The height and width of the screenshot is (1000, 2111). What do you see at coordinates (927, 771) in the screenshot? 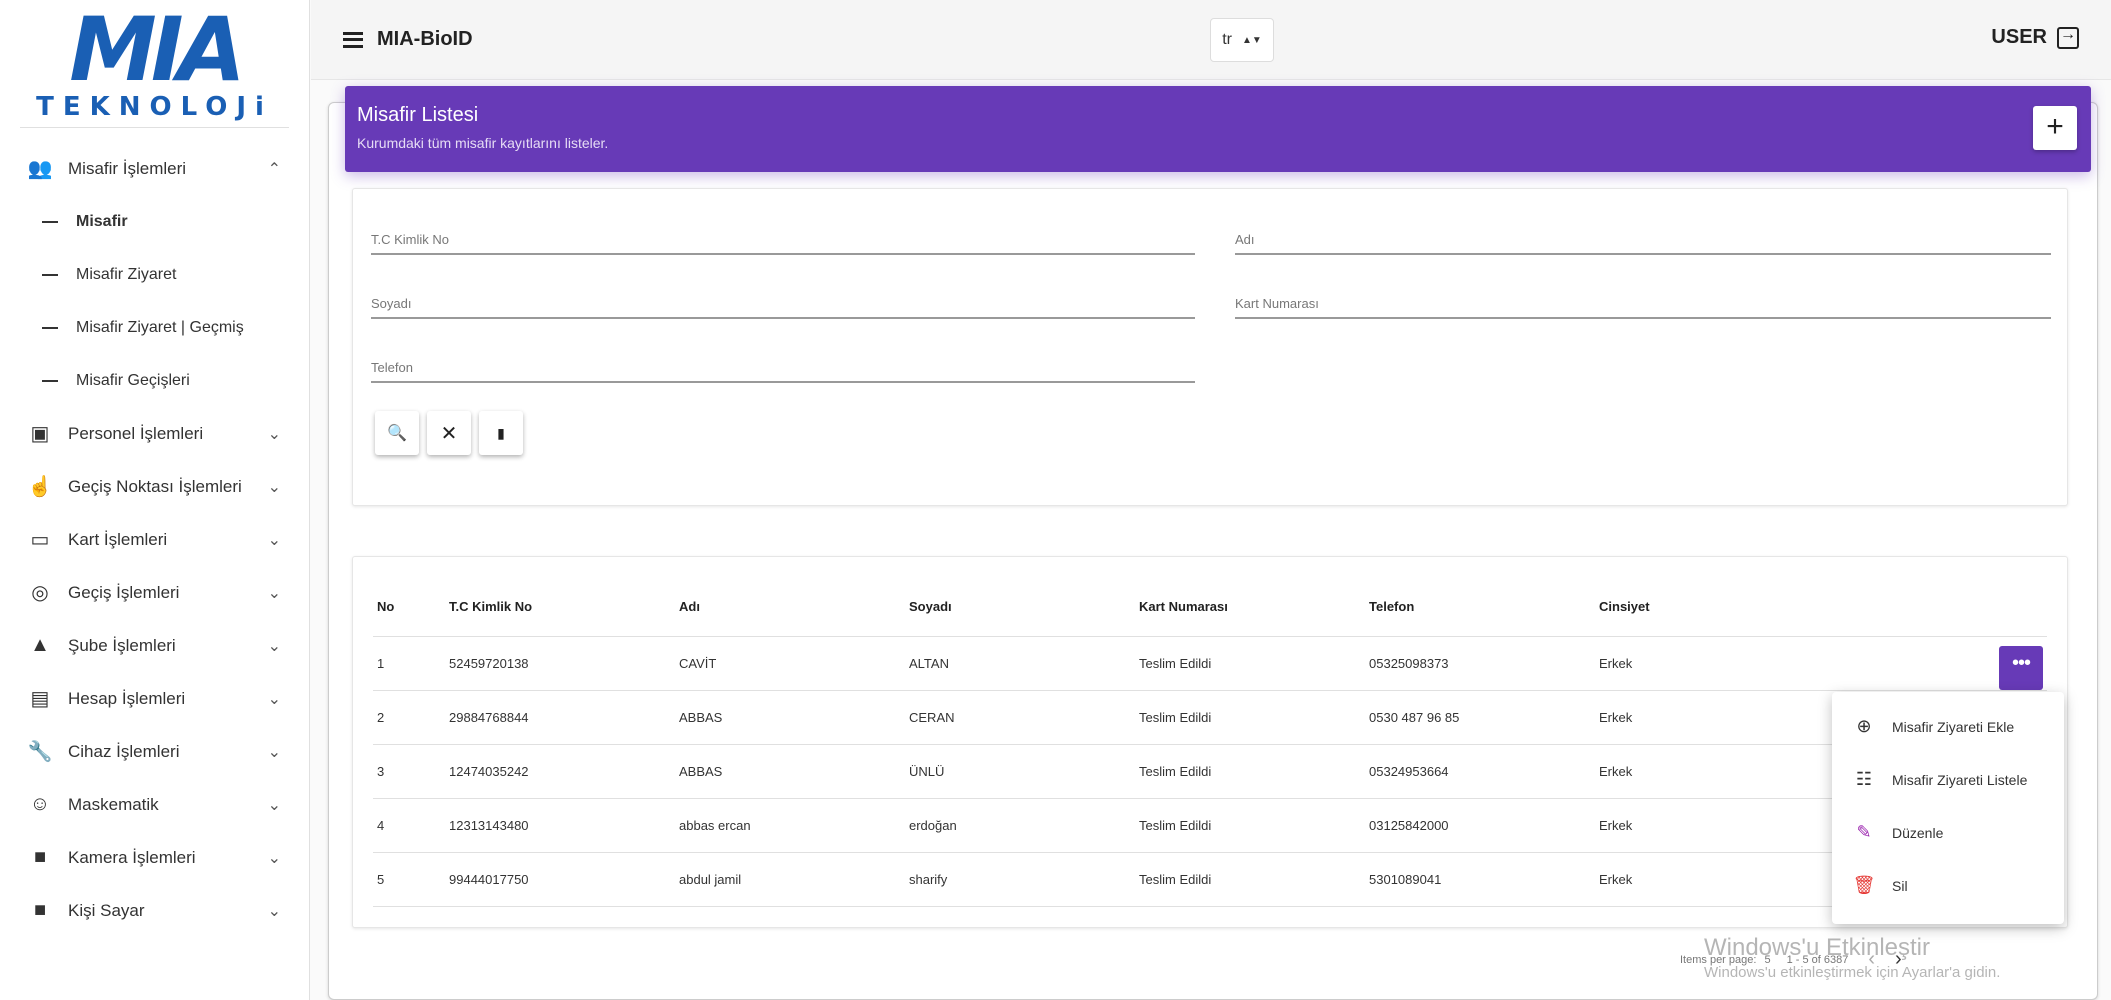
I see `table-cell: ÜNLÜ` at bounding box center [927, 771].